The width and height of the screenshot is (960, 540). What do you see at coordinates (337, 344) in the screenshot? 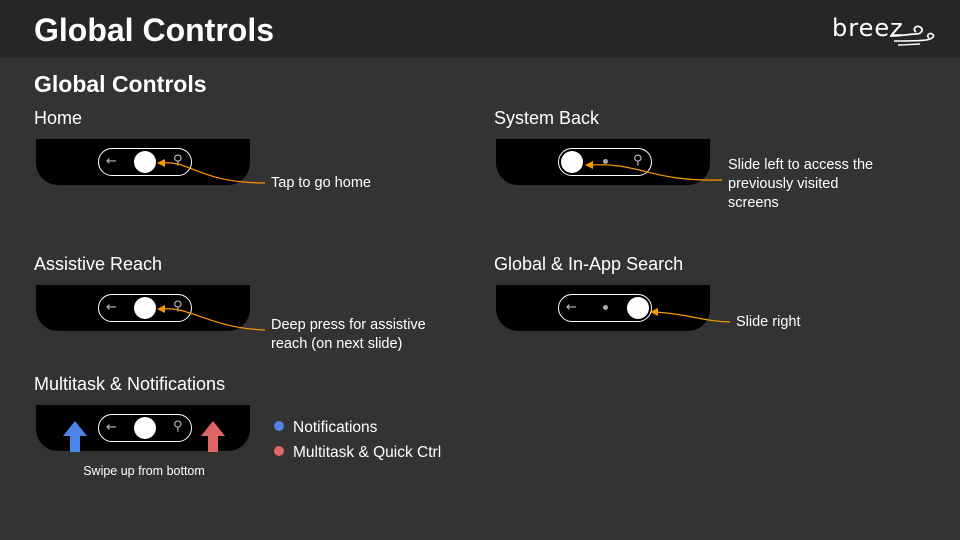
I see `note-line: reach (on next slide)` at bounding box center [337, 344].